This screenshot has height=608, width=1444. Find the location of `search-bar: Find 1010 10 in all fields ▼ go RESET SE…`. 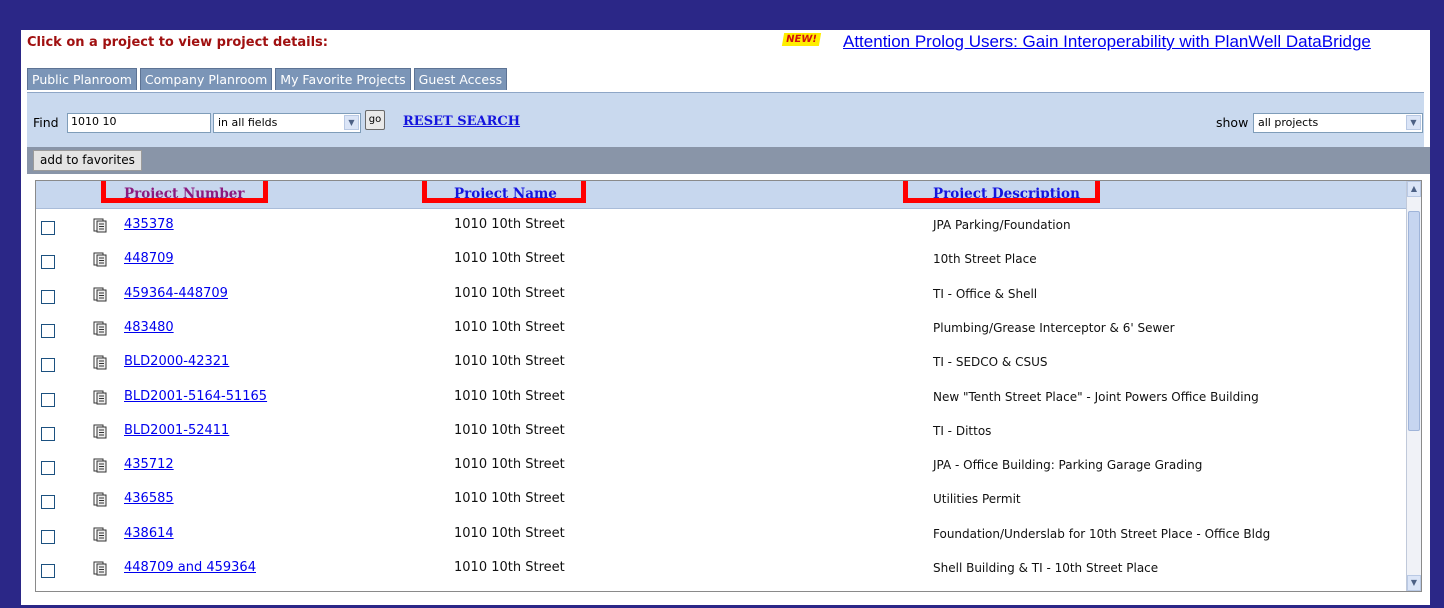

search-bar: Find 1010 10 in all fields ▼ go RESET SE… is located at coordinates (725, 120).